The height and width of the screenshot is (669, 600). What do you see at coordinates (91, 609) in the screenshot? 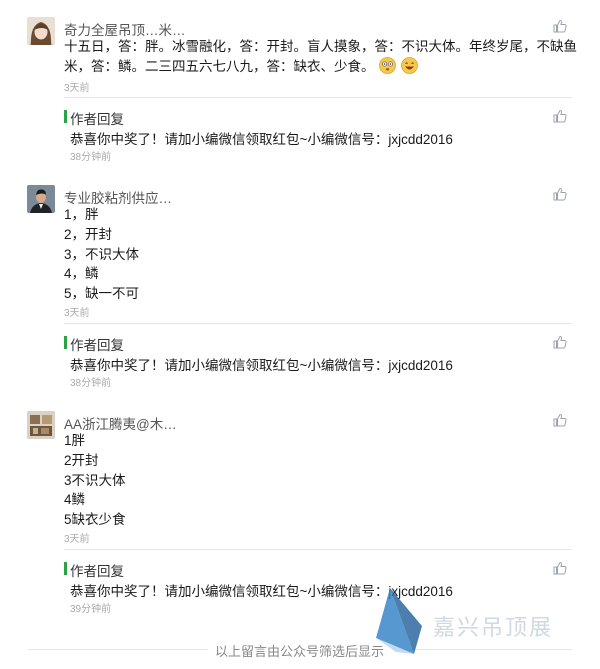
I see `reply-time: 39分钟前` at bounding box center [91, 609].